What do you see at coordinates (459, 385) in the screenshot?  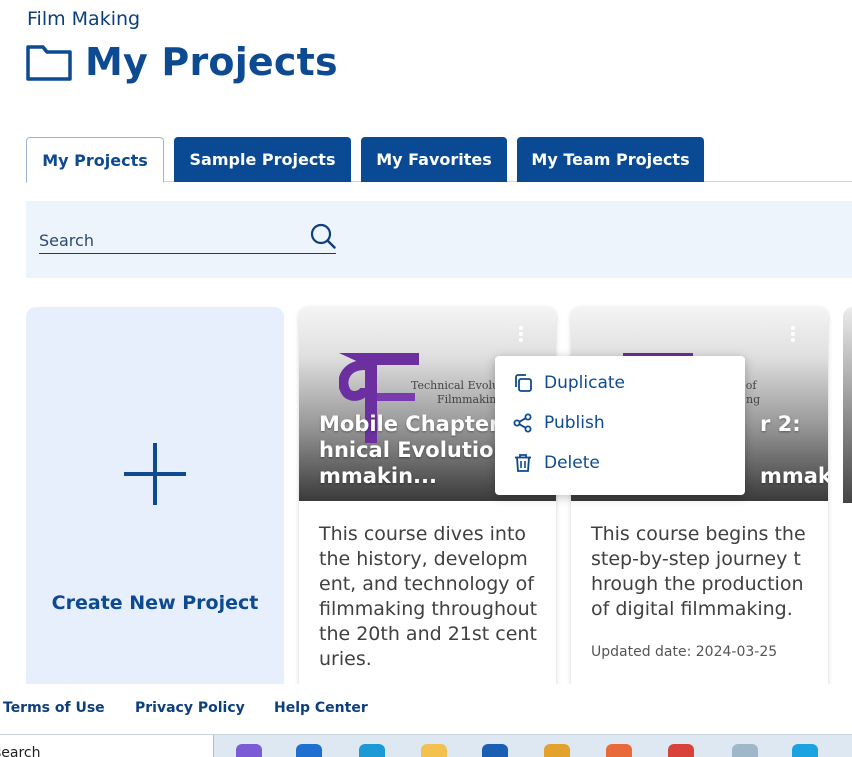 I see `thumbnail-caption-1: Technical Evoluti` at bounding box center [459, 385].